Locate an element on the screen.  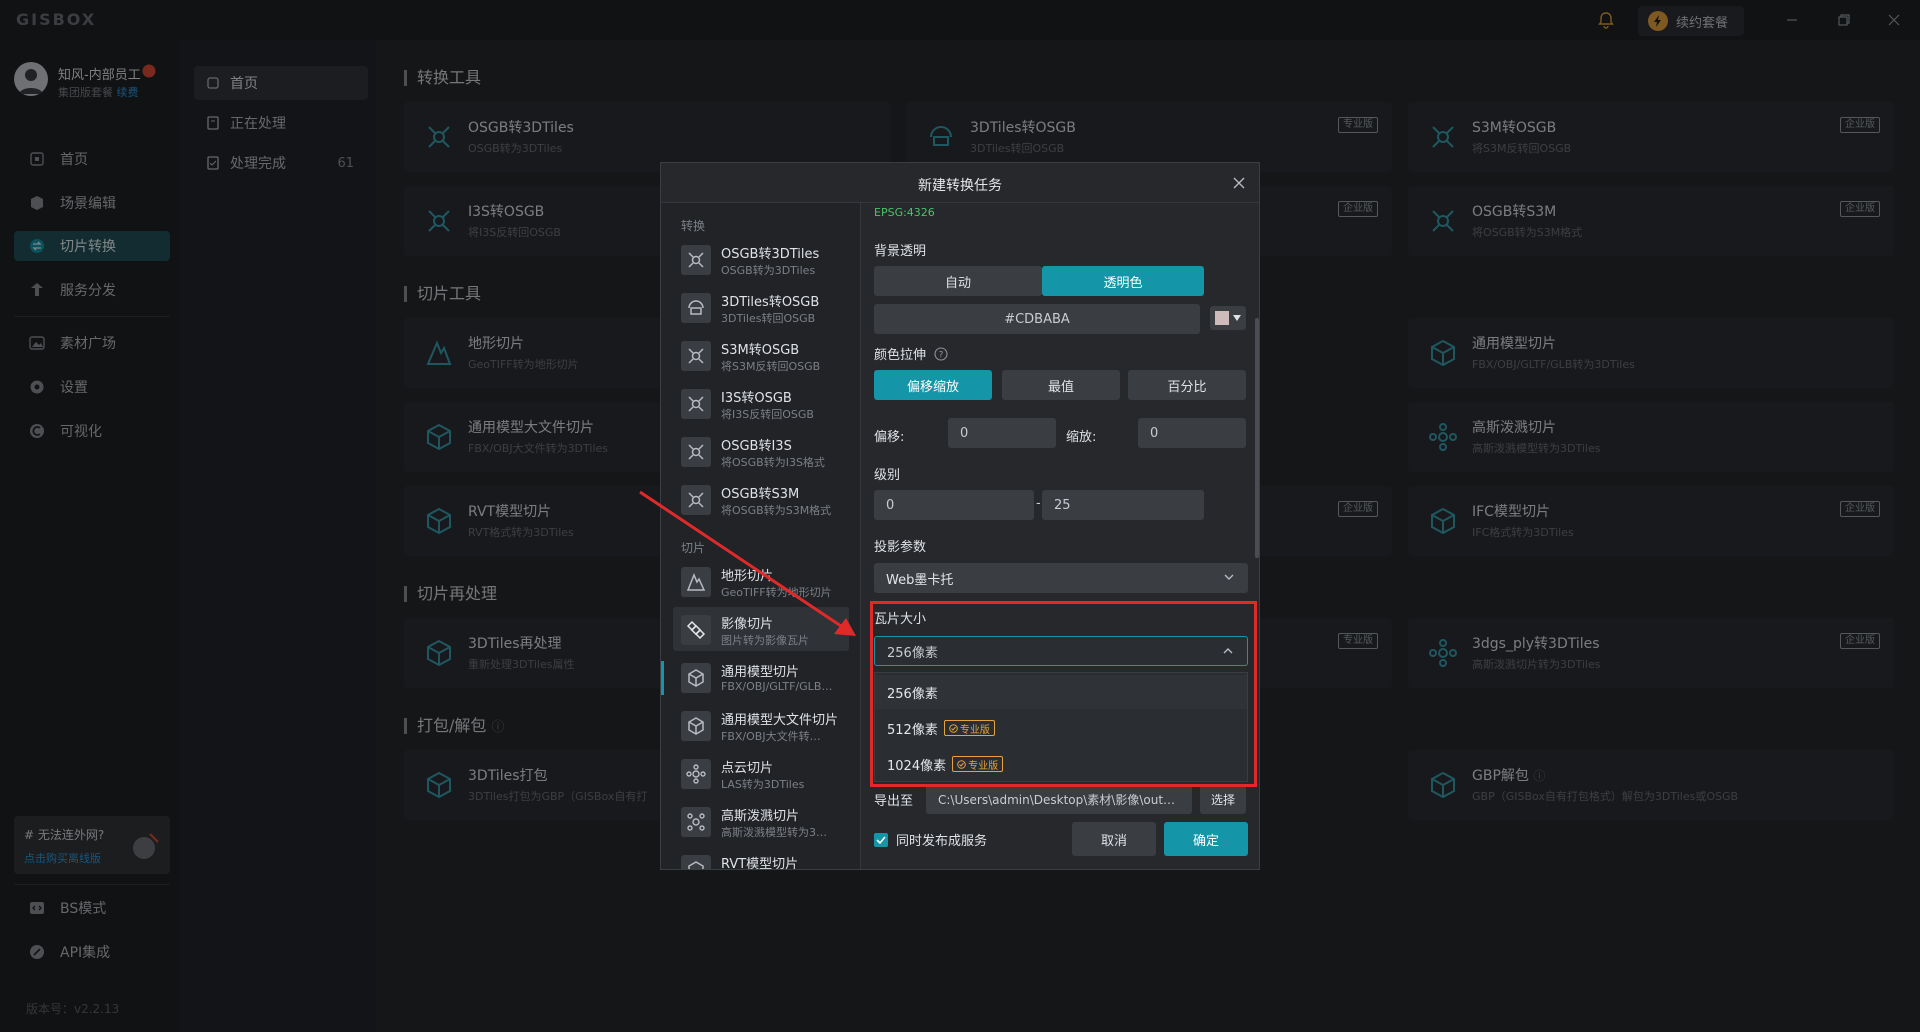
level-min-input: 0 is located at coordinates (954, 505).